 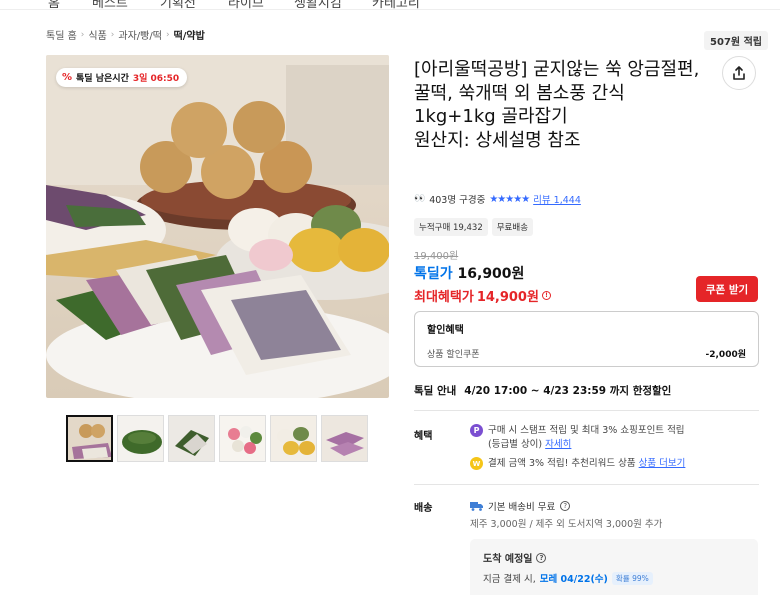 What do you see at coordinates (476, 463) in the screenshot?
I see `reward-icon: W` at bounding box center [476, 463].